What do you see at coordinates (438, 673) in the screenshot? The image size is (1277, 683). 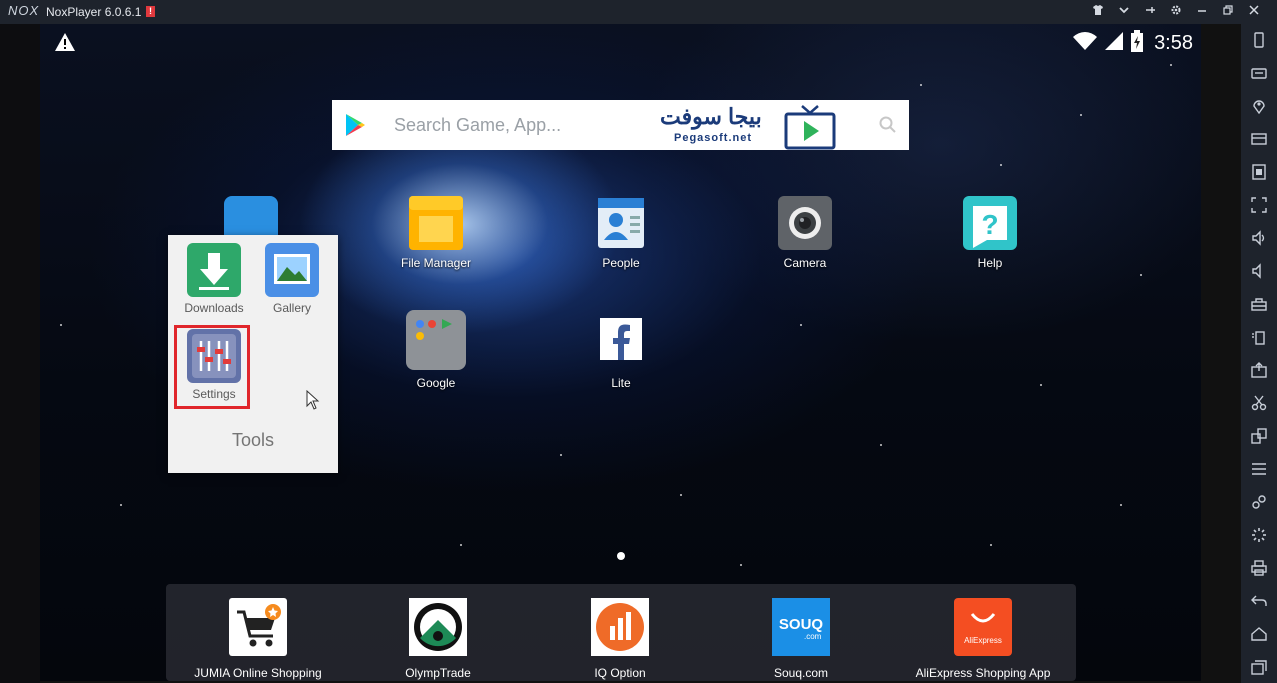 I see `dock-app-label: OlympTrade` at bounding box center [438, 673].